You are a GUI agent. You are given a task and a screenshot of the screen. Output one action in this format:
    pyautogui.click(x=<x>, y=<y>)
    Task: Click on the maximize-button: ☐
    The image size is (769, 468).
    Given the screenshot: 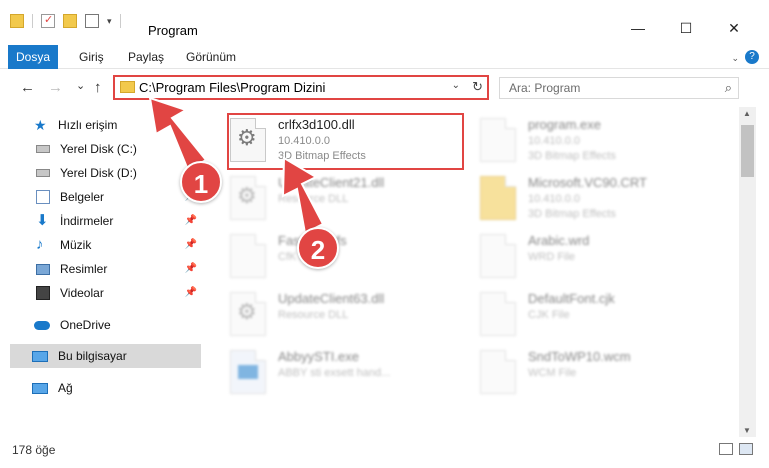 What is the action you would take?
    pyautogui.click(x=686, y=28)
    